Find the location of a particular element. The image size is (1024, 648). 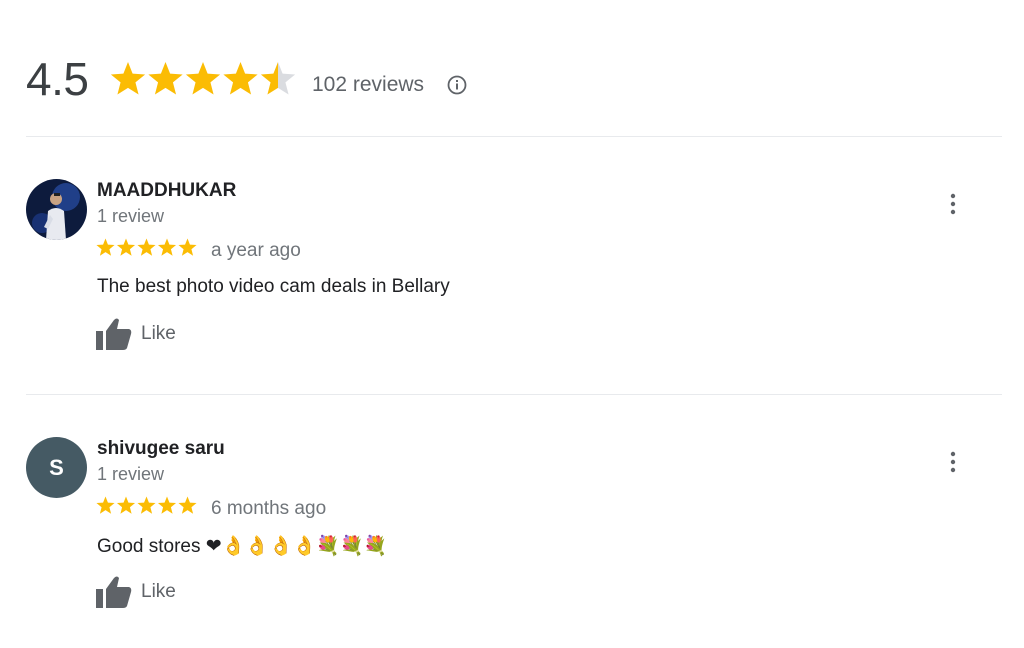

reviewer-name: shivugee saru is located at coordinates (161, 449).